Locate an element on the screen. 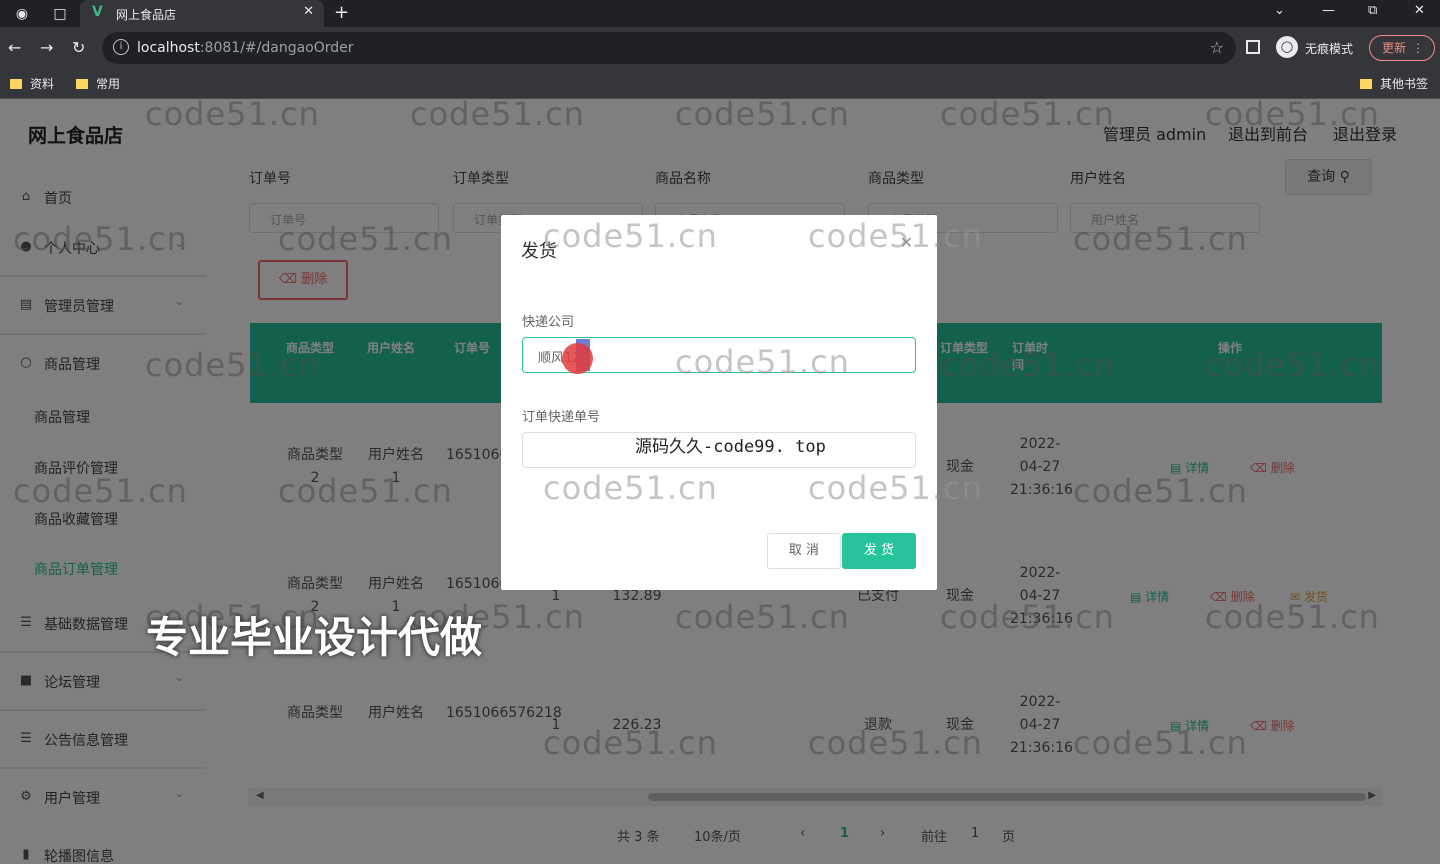  confirm-ship-button: 发 货 is located at coordinates (879, 551).